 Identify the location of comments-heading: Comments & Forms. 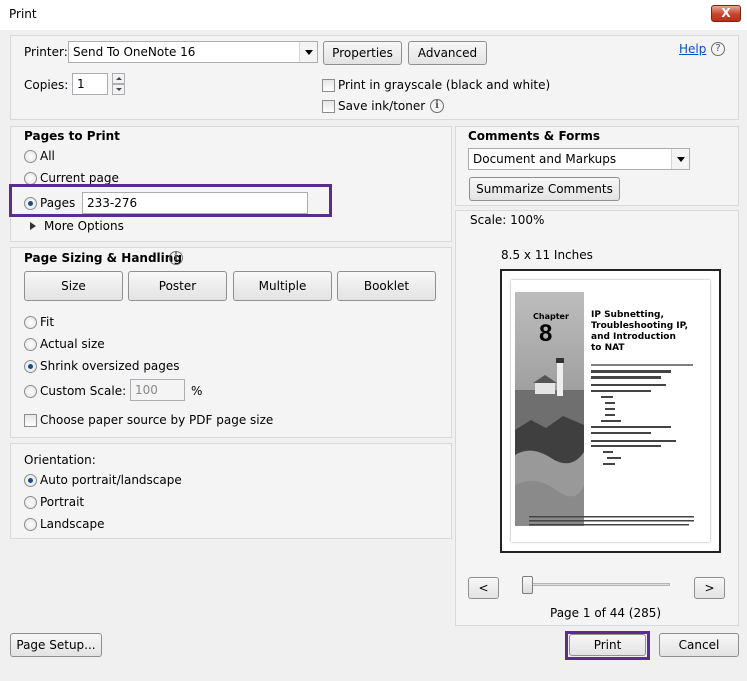
(534, 136).